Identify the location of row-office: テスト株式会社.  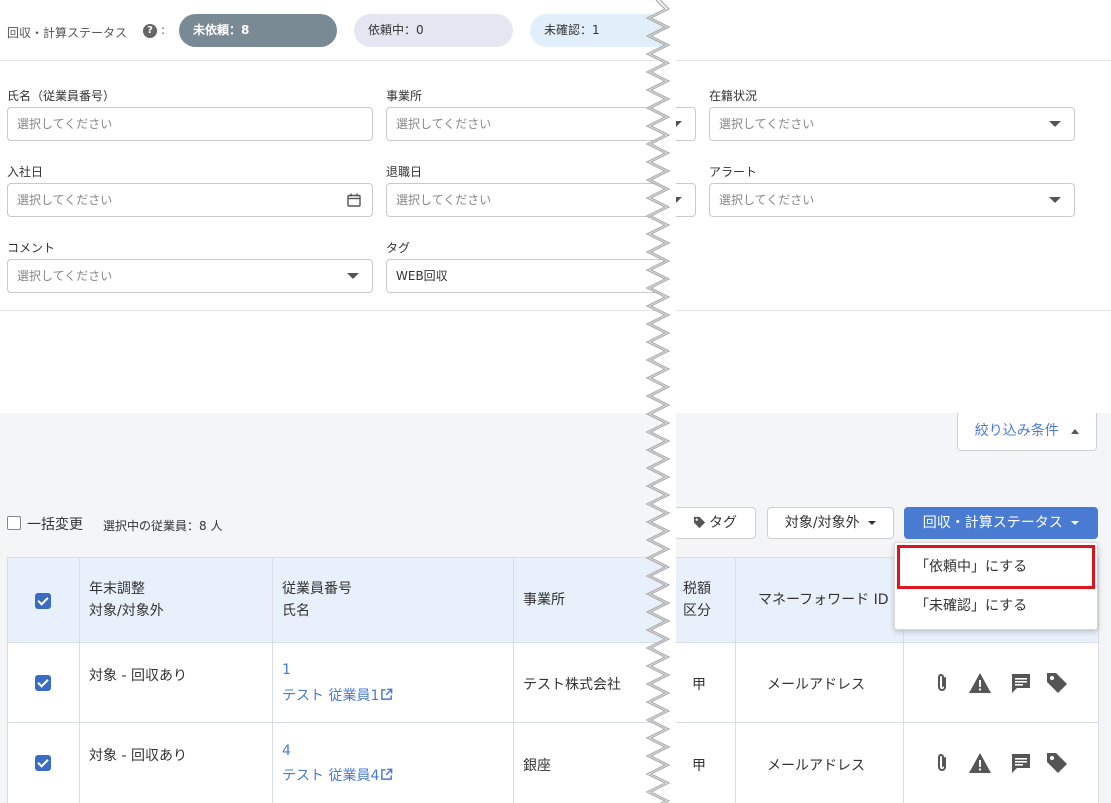
(572, 685).